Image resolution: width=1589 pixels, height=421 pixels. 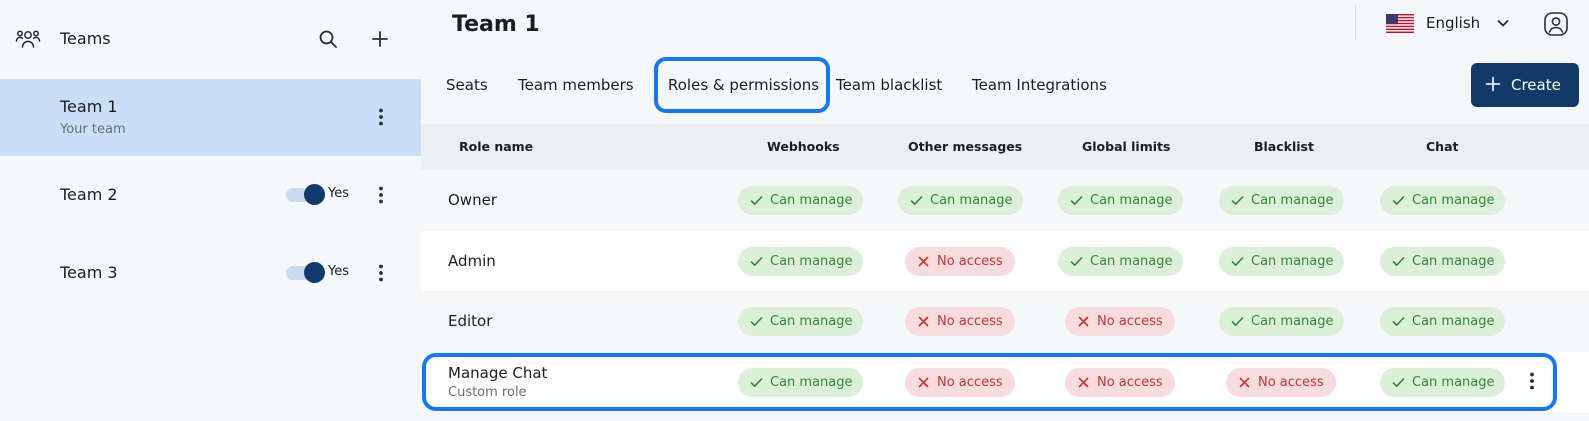 What do you see at coordinates (965, 146) in the screenshot?
I see `column-header-other-messages: Other messages` at bounding box center [965, 146].